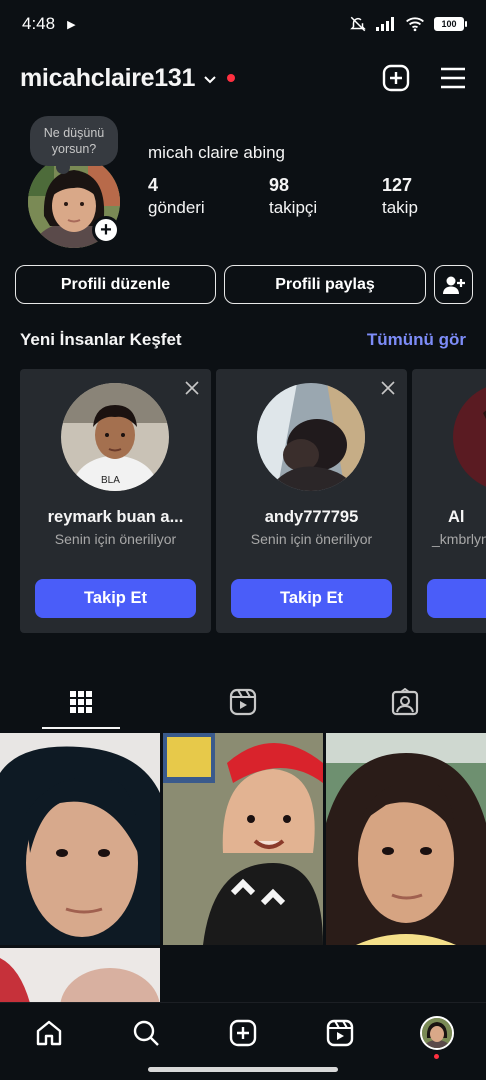 The height and width of the screenshot is (1080, 486). I want to click on posts-count: 4, so click(153, 185).